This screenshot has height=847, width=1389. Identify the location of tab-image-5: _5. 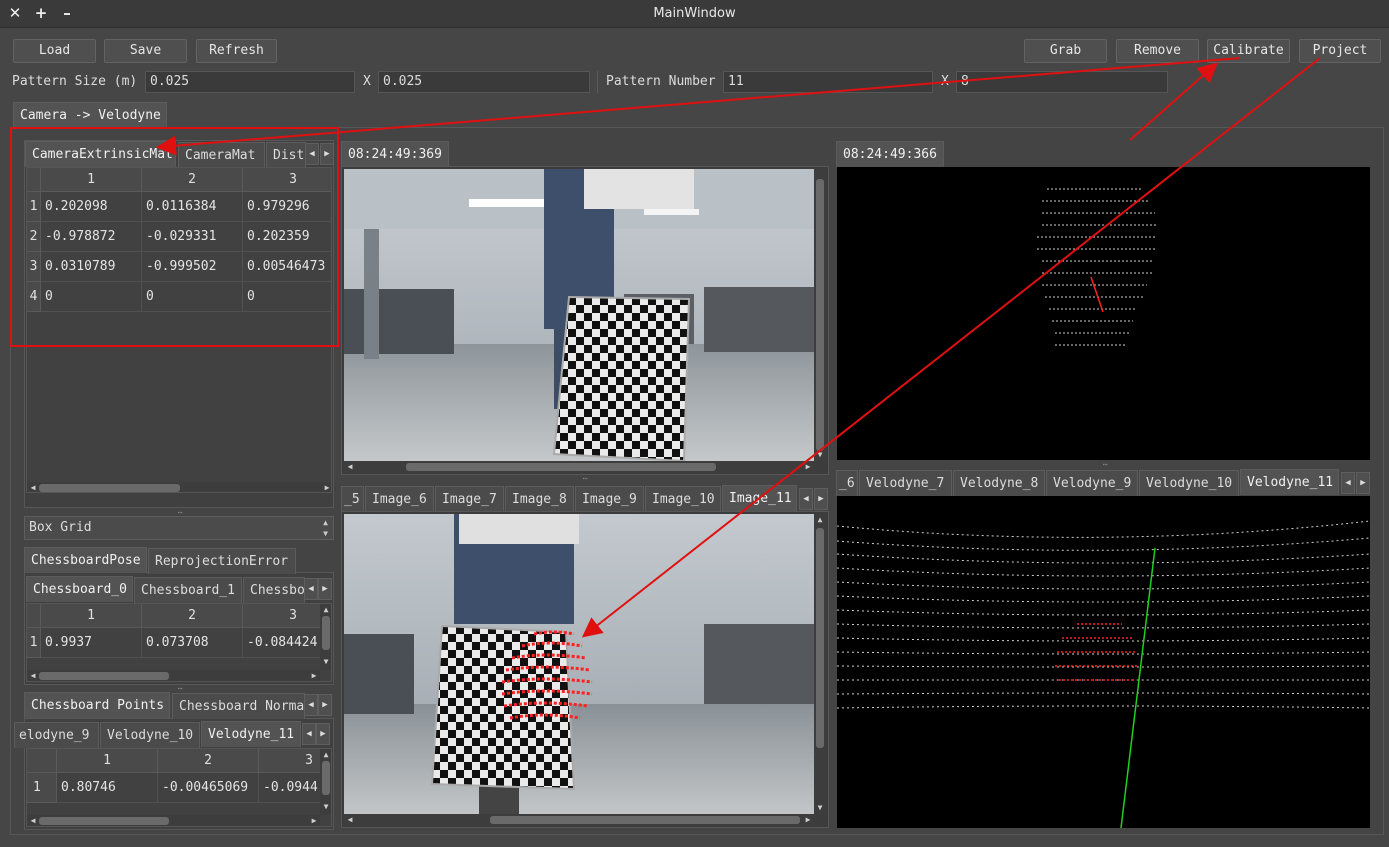
(352, 499).